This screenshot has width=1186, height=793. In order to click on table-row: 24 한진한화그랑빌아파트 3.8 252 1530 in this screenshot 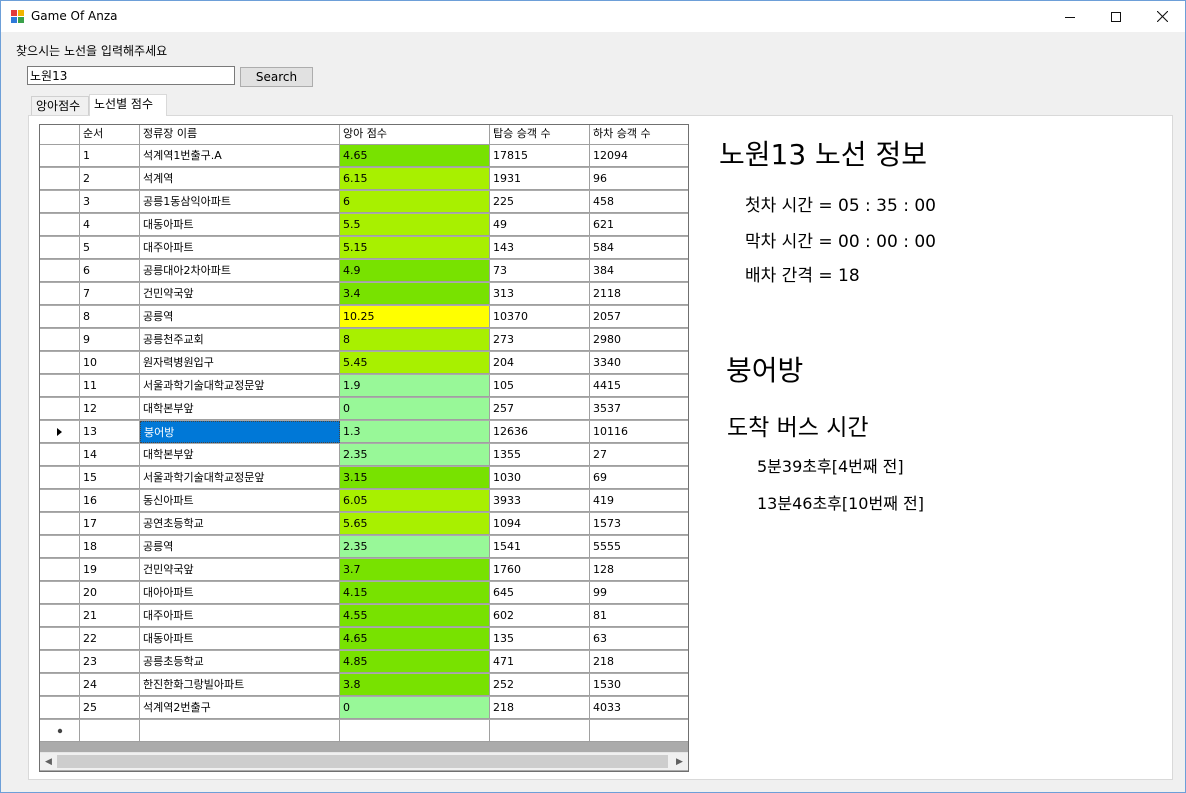, I will do `click(364, 685)`.